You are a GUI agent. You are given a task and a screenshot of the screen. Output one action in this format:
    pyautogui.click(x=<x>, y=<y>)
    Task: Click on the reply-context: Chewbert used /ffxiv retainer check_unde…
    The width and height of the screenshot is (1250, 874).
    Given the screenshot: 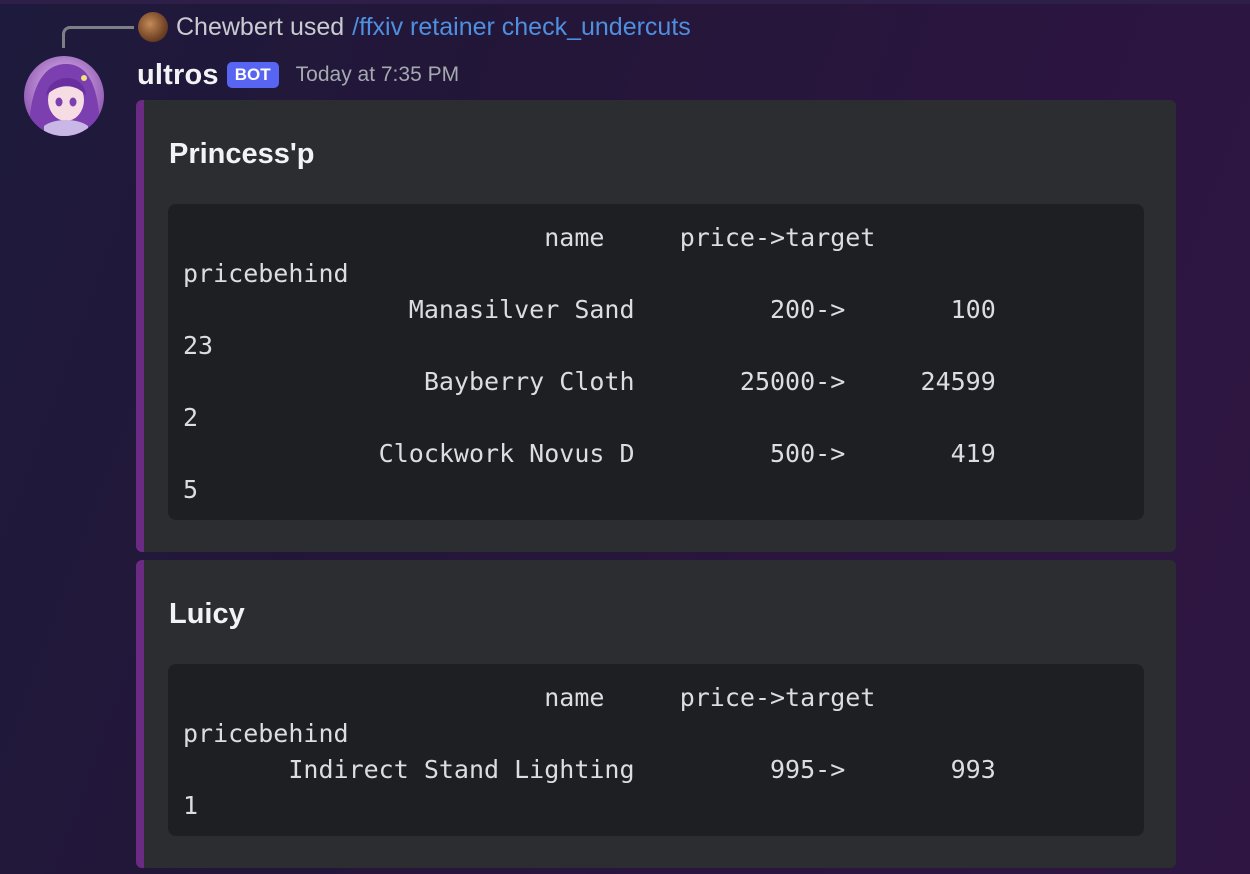 What is the action you would take?
    pyautogui.click(x=414, y=27)
    